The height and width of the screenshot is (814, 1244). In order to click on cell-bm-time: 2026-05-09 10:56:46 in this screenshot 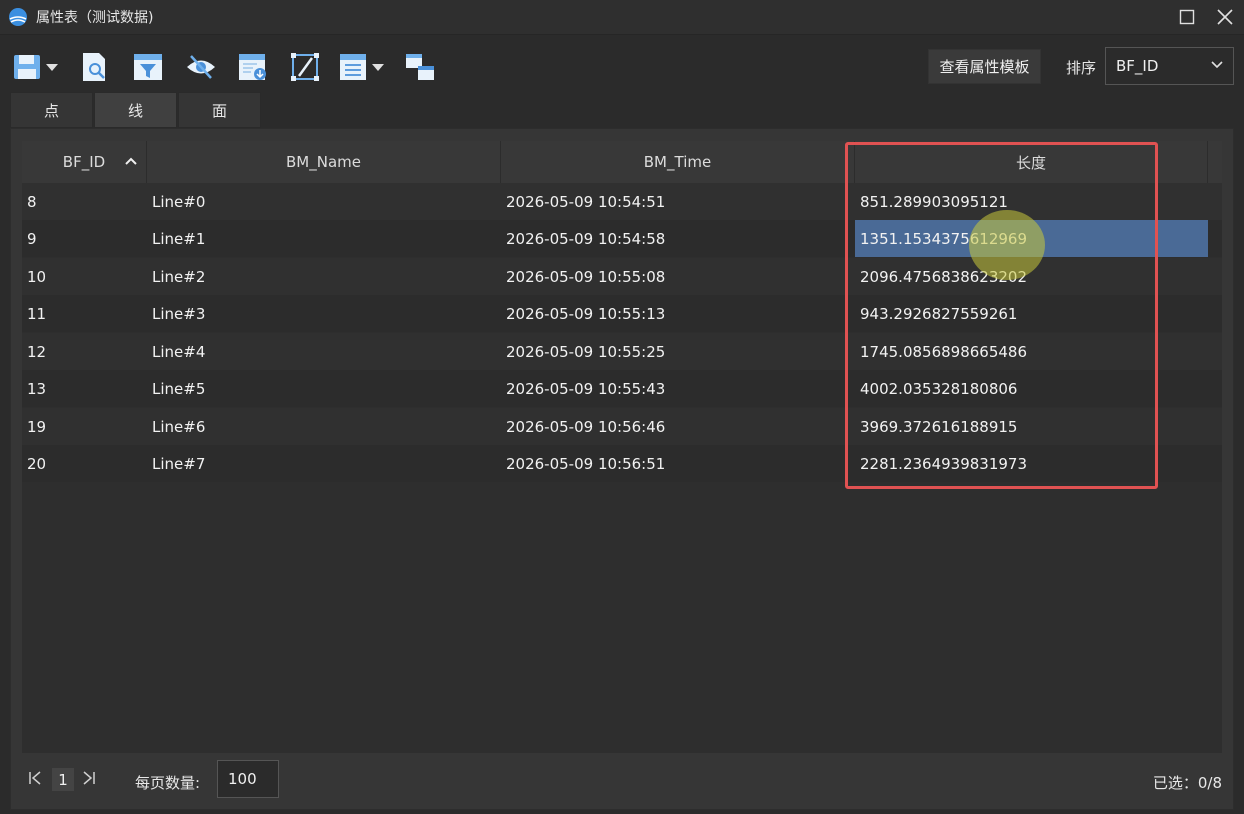, I will do `click(586, 426)`.